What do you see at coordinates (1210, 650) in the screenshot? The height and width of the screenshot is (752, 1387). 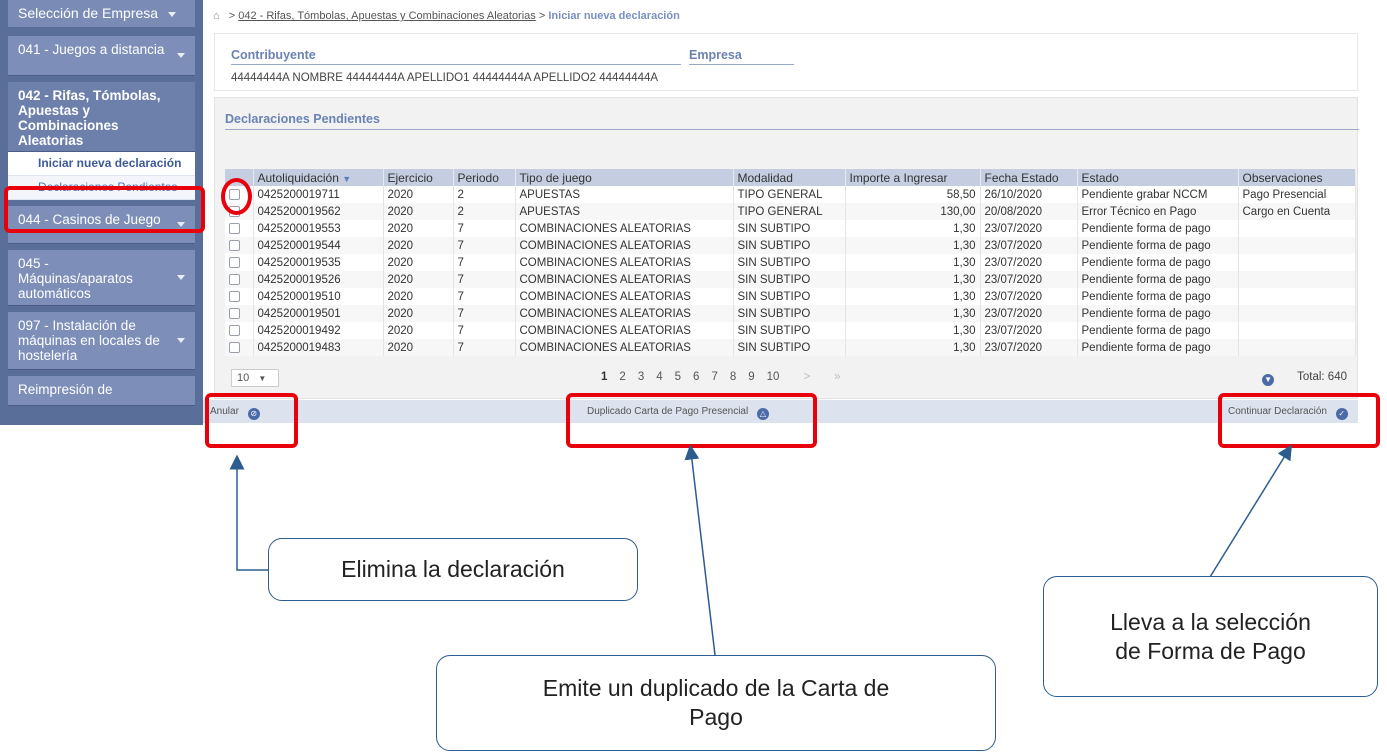 I see `callout-lleva-line2: de Forma de Pago` at bounding box center [1210, 650].